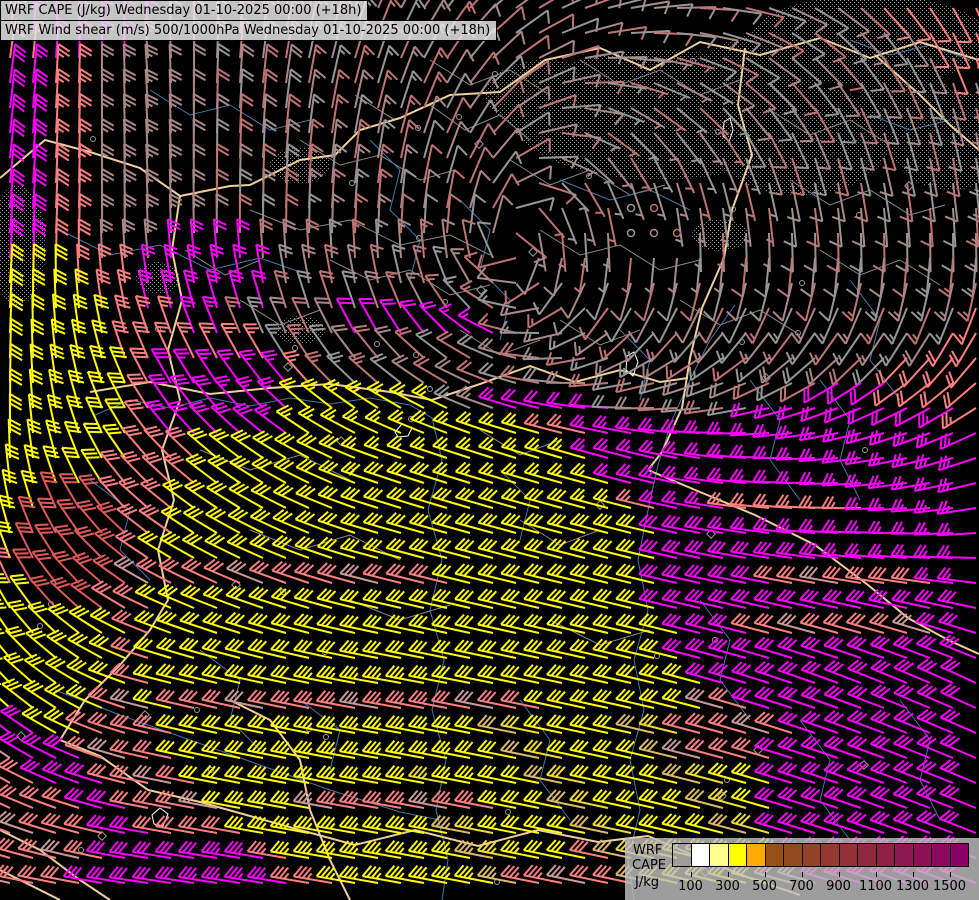 The image size is (979, 900). Describe the element at coordinates (690, 886) in the screenshot. I see `legend-tick-label: 100` at that location.